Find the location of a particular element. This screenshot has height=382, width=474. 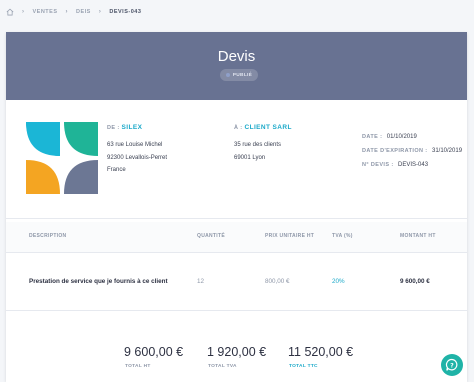

status-badge: PUBLIÉ is located at coordinates (239, 75).